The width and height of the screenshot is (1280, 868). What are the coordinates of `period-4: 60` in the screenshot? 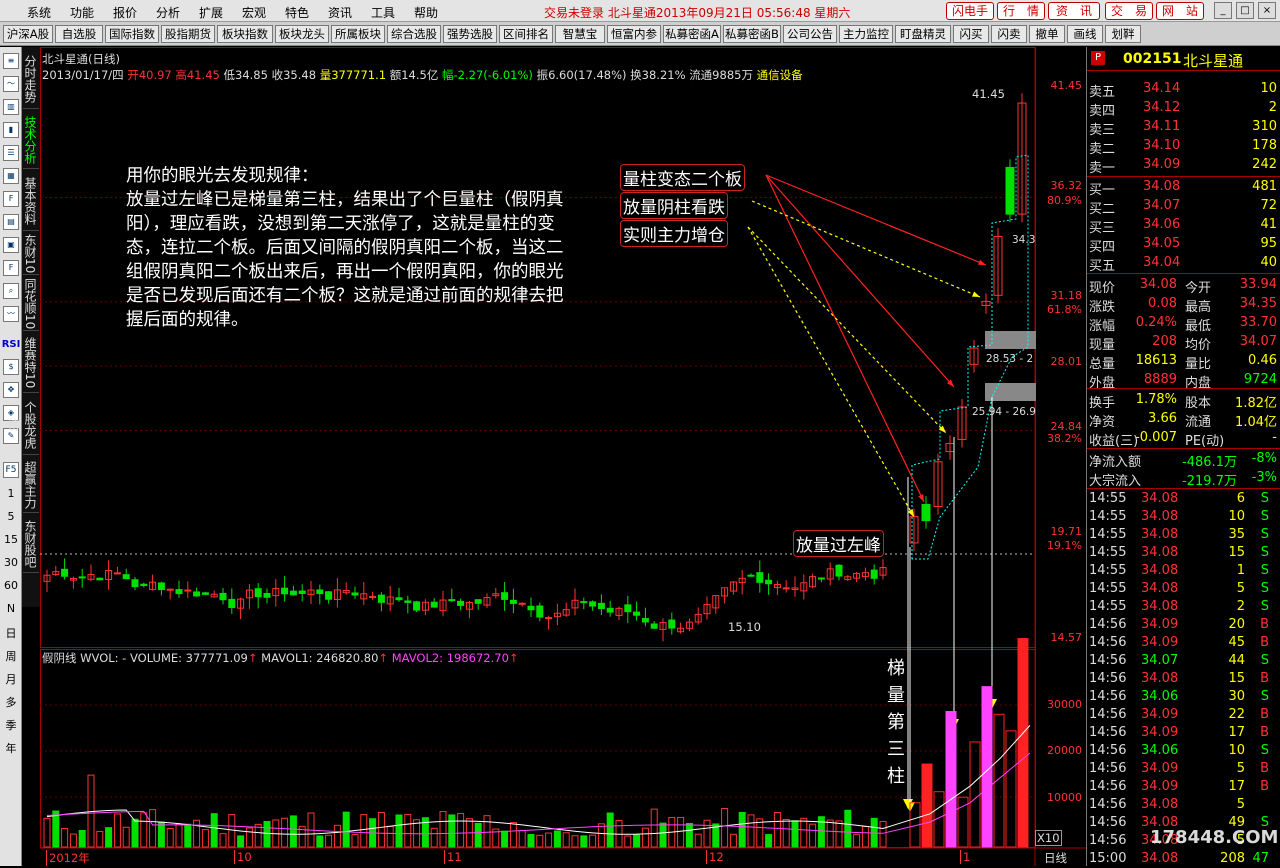 It's located at (11, 585).